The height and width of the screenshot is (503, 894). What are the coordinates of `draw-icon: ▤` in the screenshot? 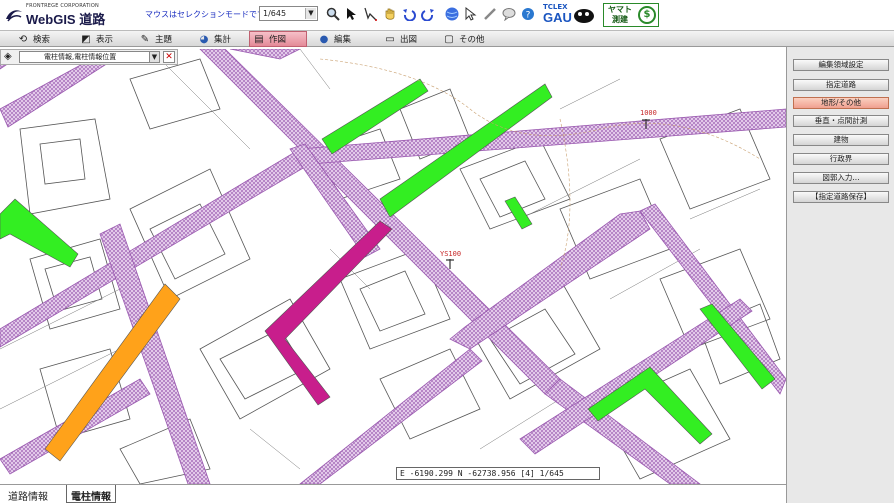 It's located at (259, 39).